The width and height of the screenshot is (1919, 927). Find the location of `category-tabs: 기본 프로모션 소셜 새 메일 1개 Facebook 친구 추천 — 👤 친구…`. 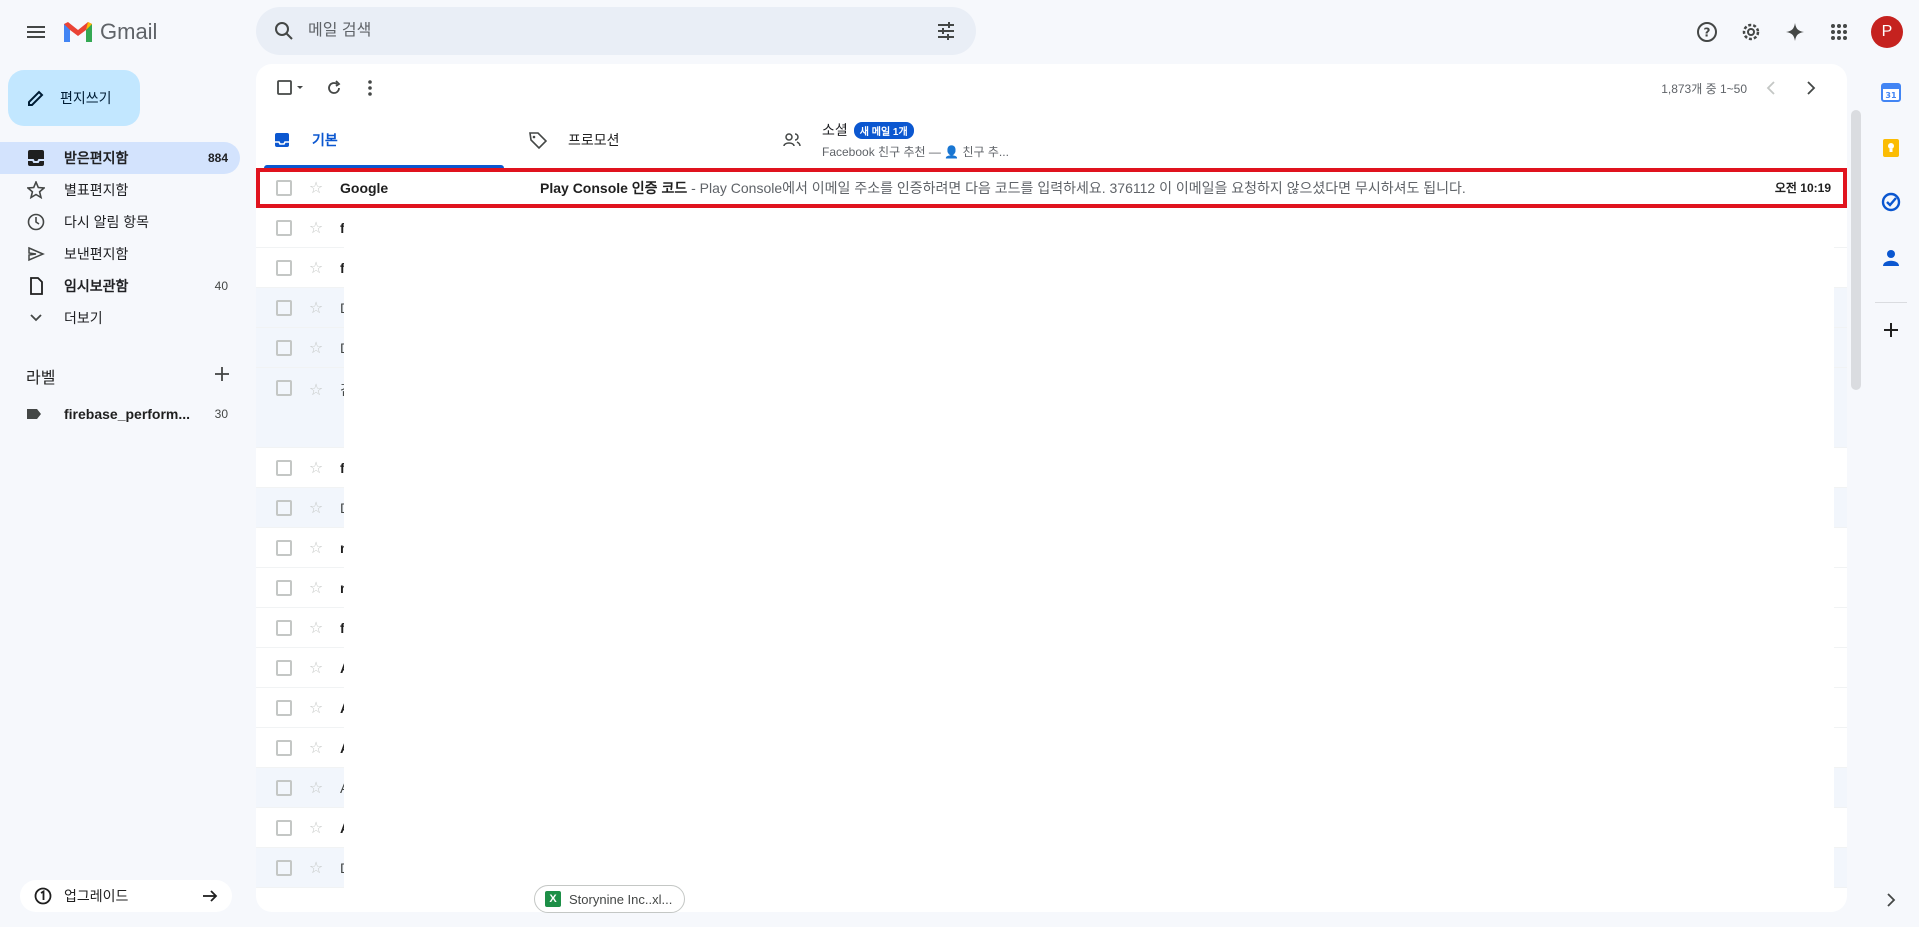

category-tabs: 기본 프로모션 소셜 새 메일 1개 Facebook 친구 추천 — 👤 친구… is located at coordinates (1051, 140).